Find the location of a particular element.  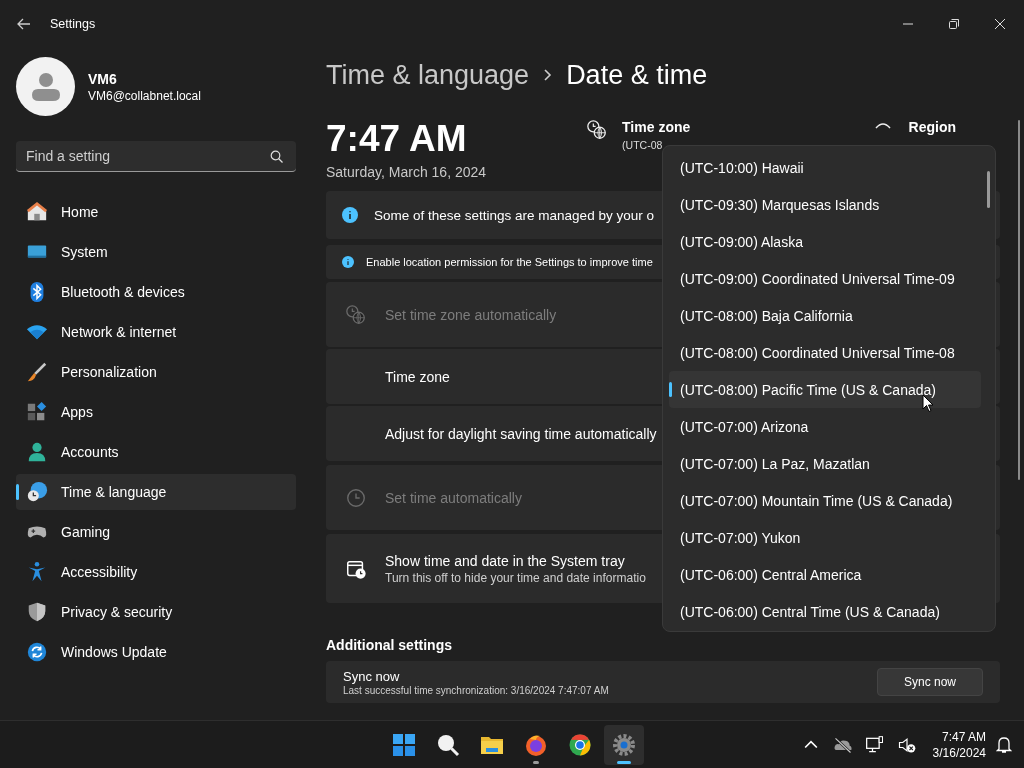

firefox-icon is located at coordinates (536, 744).